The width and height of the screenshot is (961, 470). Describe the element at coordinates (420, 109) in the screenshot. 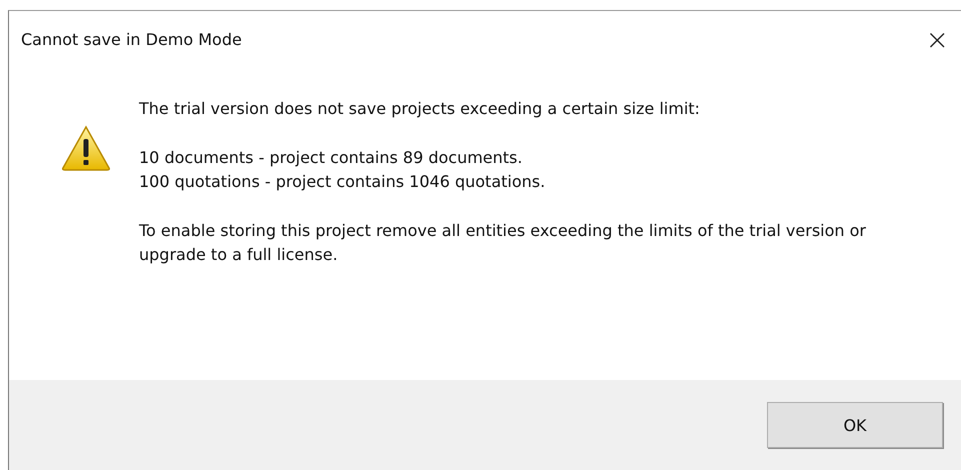

I see `message-text: The trial version does not save projects exceeding a certain size limit:` at that location.